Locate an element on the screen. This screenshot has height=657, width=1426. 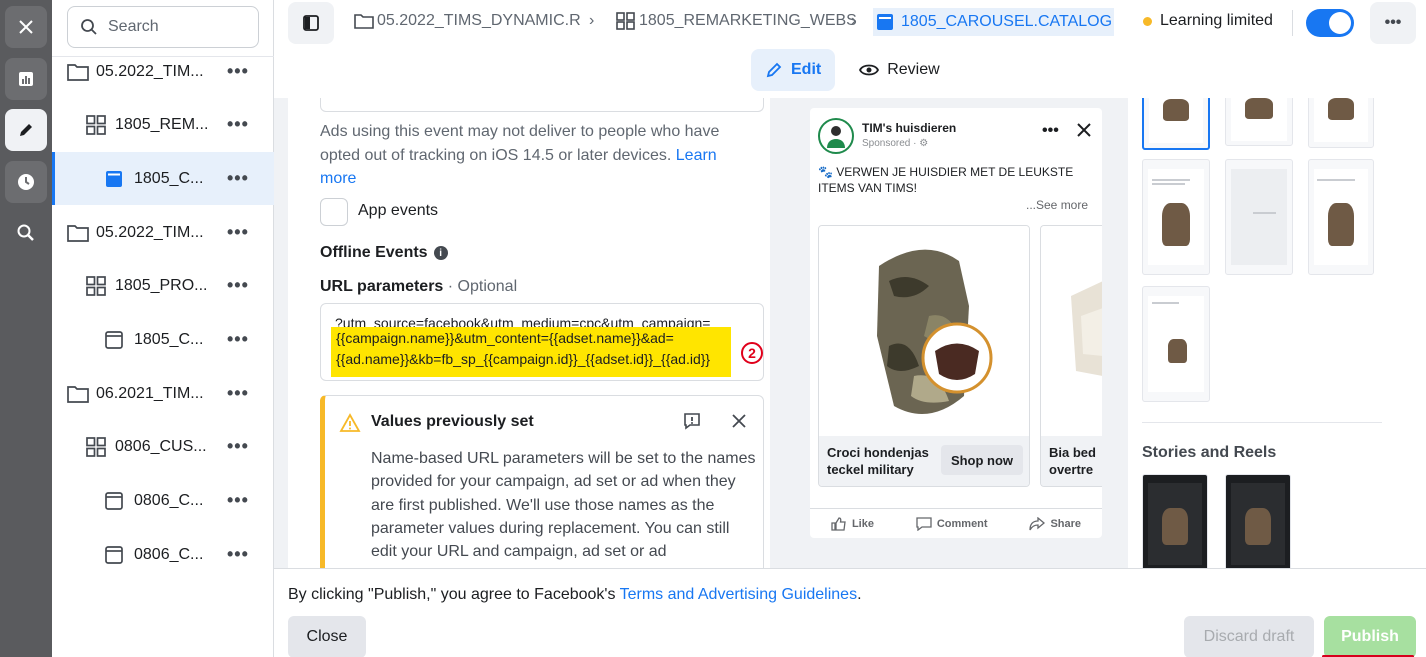
card-title: Croci hondenjas teckel military is located at coordinates (878, 461).